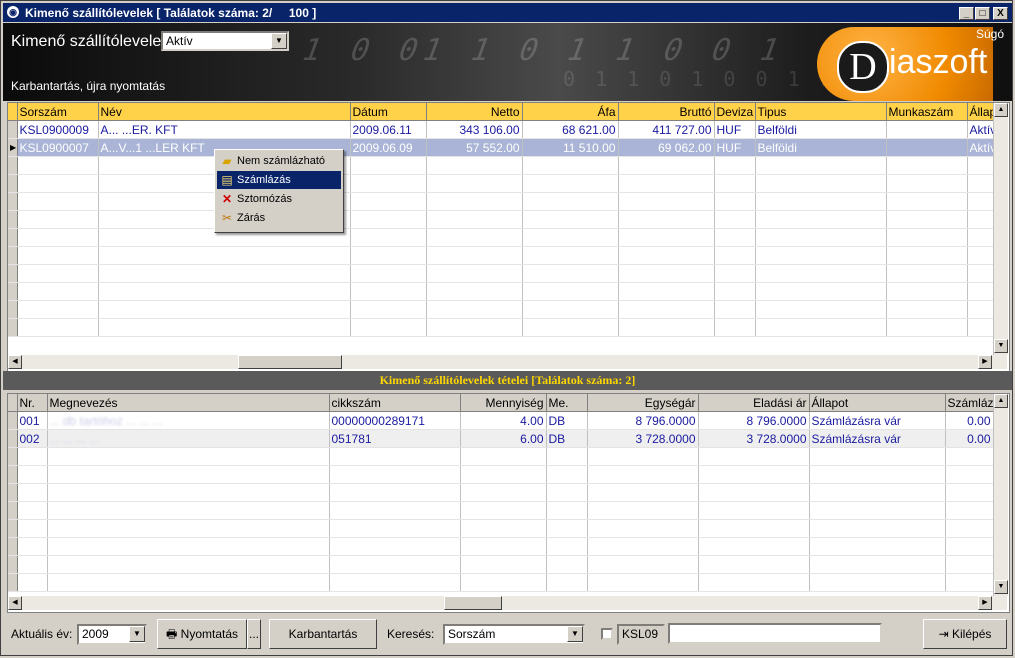 This screenshot has width=1015, height=658. I want to click on col-header-allapot: Állapot, so click(877, 403).